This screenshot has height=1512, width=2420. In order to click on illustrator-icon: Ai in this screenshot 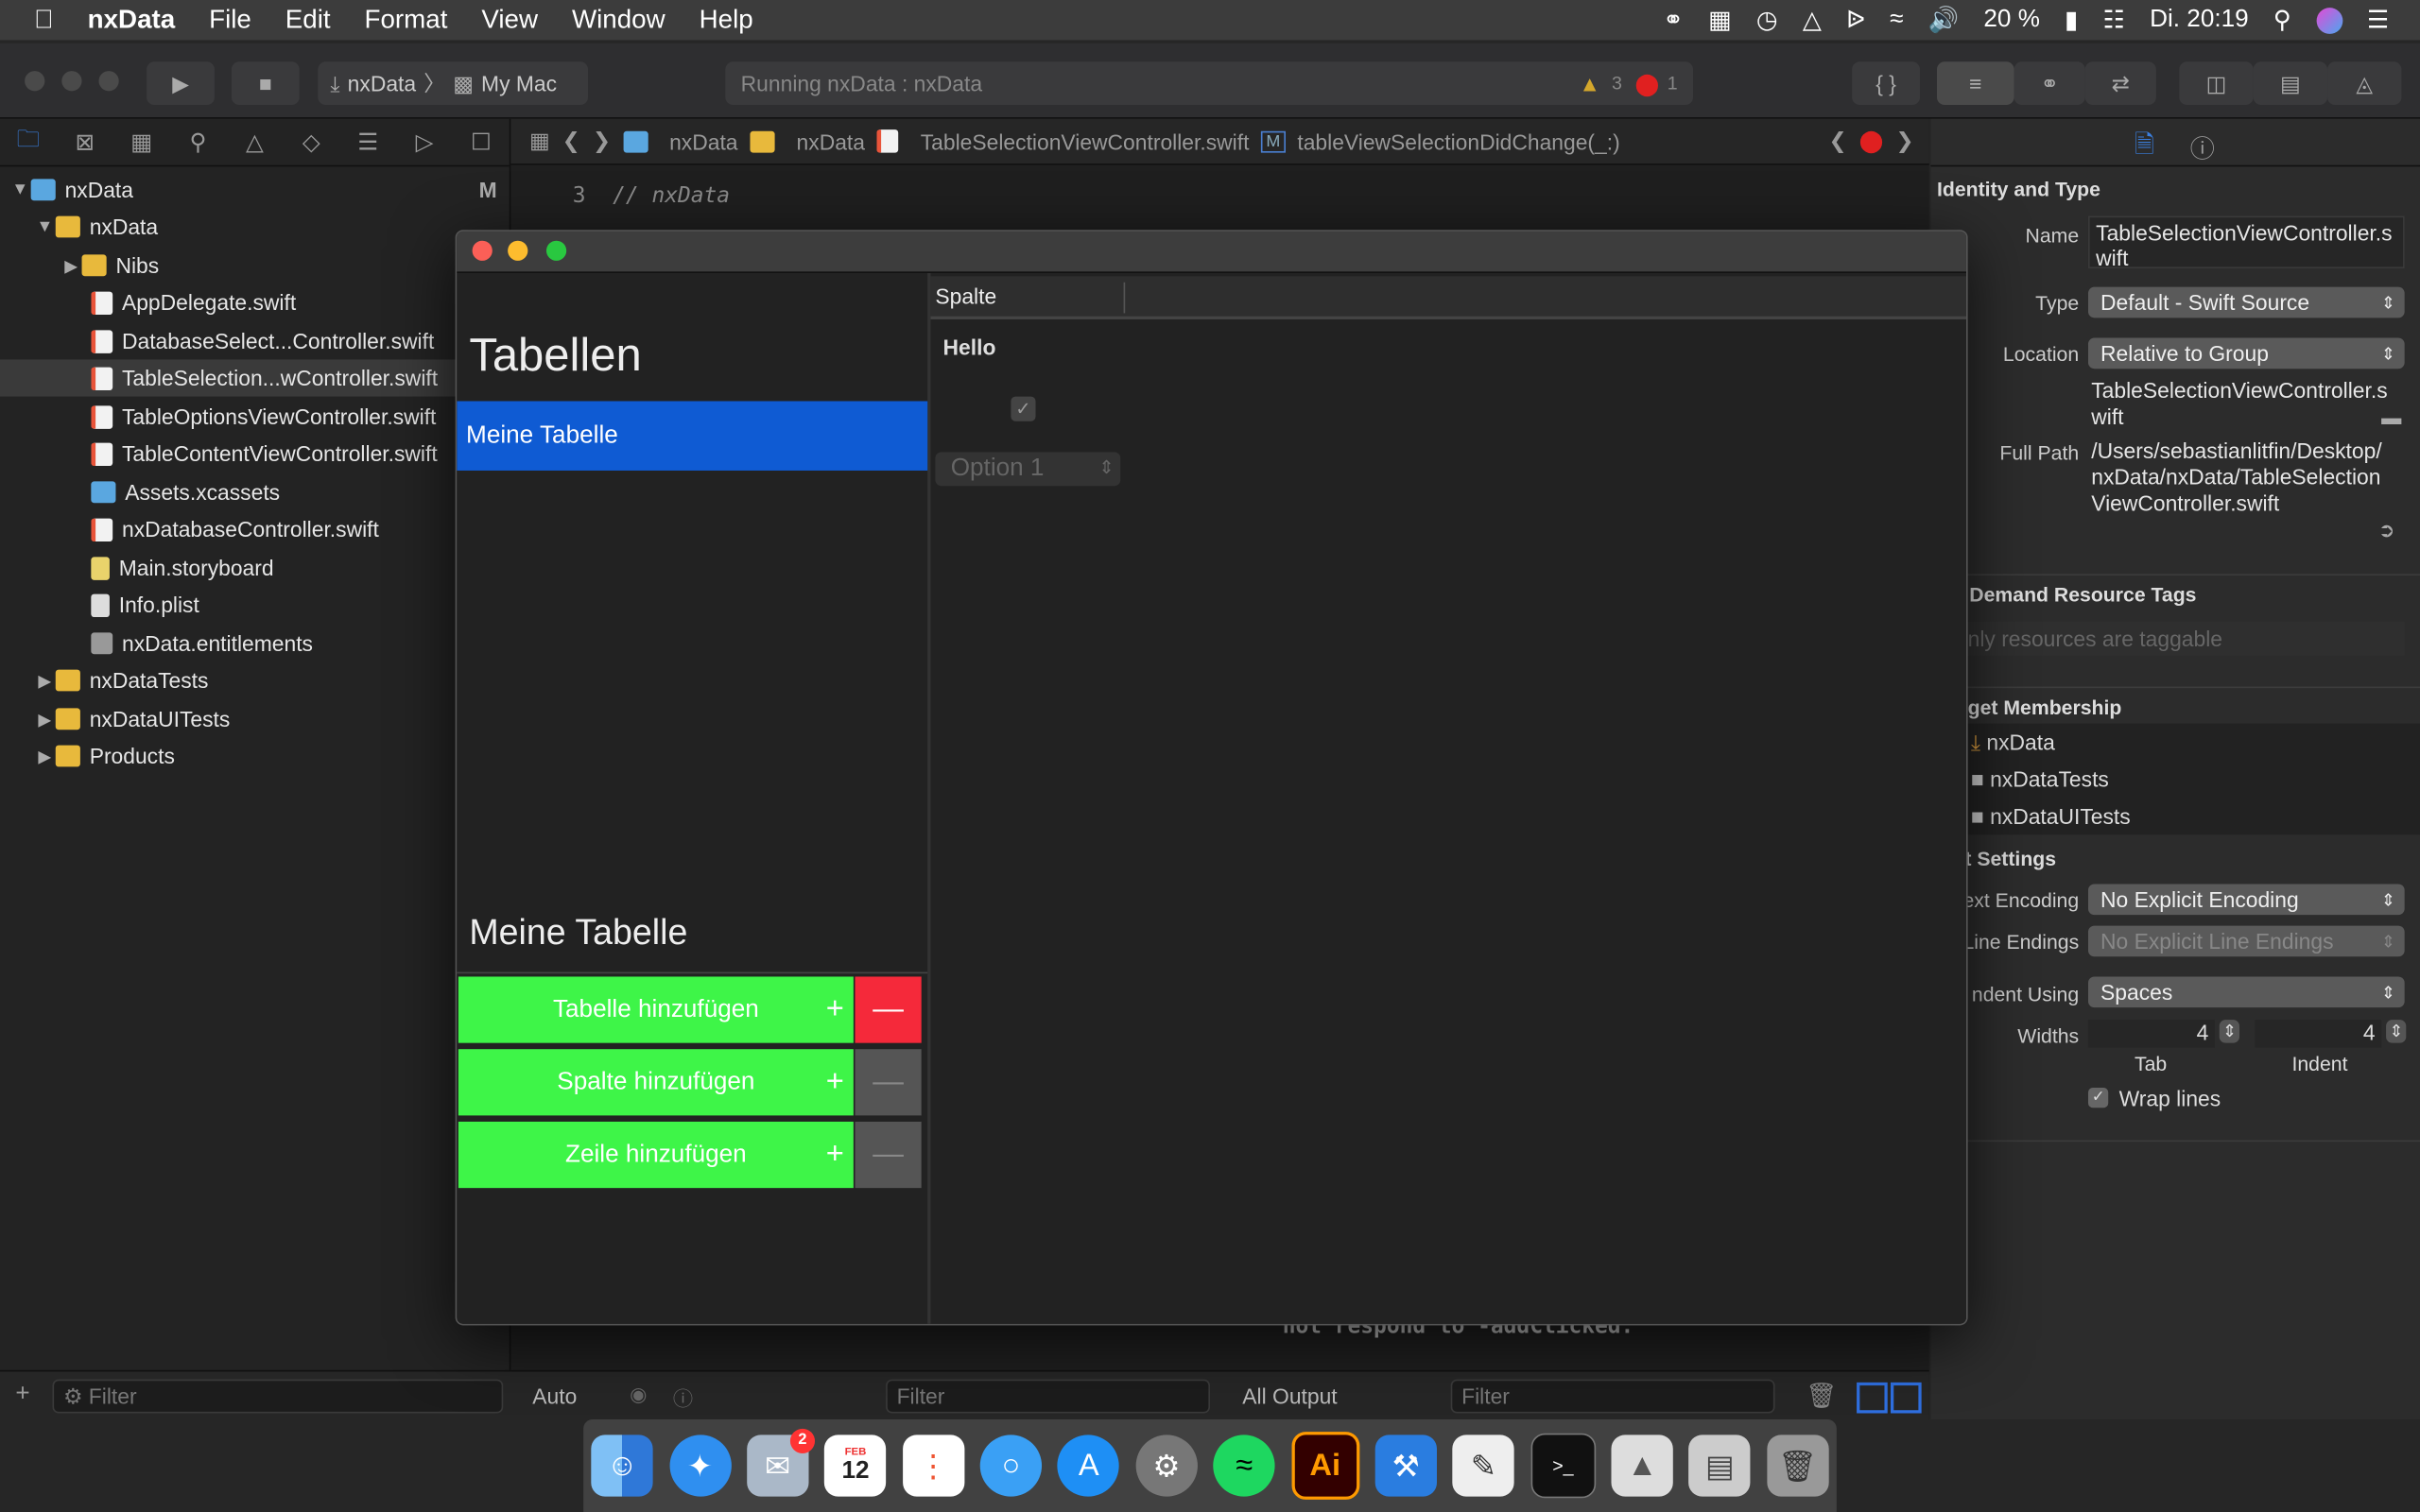, I will do `click(1324, 1466)`.